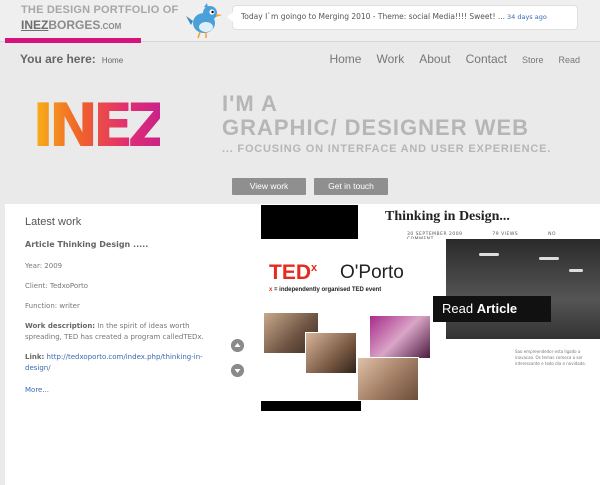 The image size is (600, 485). Describe the element at coordinates (314, 268) in the screenshot. I see `tedx-sup: x` at that location.